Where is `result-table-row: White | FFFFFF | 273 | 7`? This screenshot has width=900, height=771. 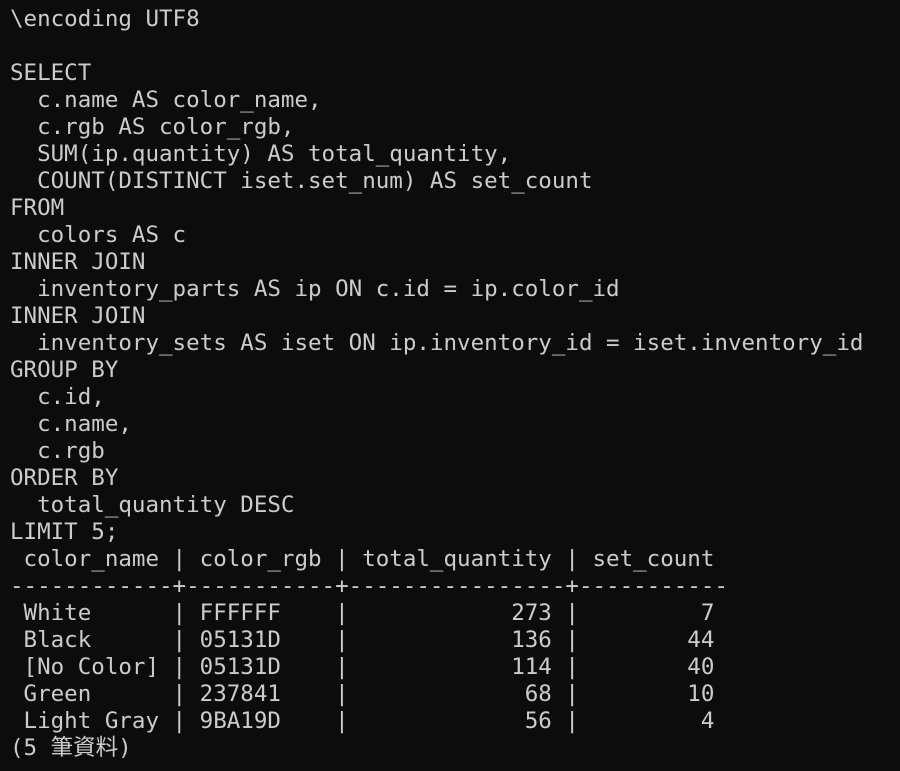 result-table-row: White | FFFFFF | 273 | 7 is located at coordinates (362, 613).